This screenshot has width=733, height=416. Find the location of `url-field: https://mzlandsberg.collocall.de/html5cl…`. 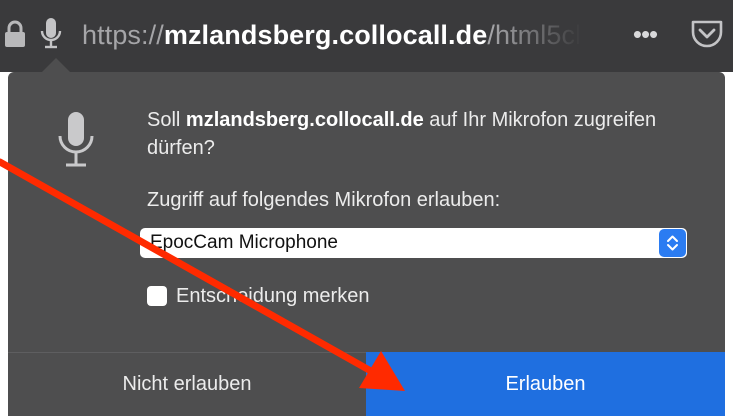

url-field: https://mzlandsberg.collocall.de/html5cl… is located at coordinates (332, 35).